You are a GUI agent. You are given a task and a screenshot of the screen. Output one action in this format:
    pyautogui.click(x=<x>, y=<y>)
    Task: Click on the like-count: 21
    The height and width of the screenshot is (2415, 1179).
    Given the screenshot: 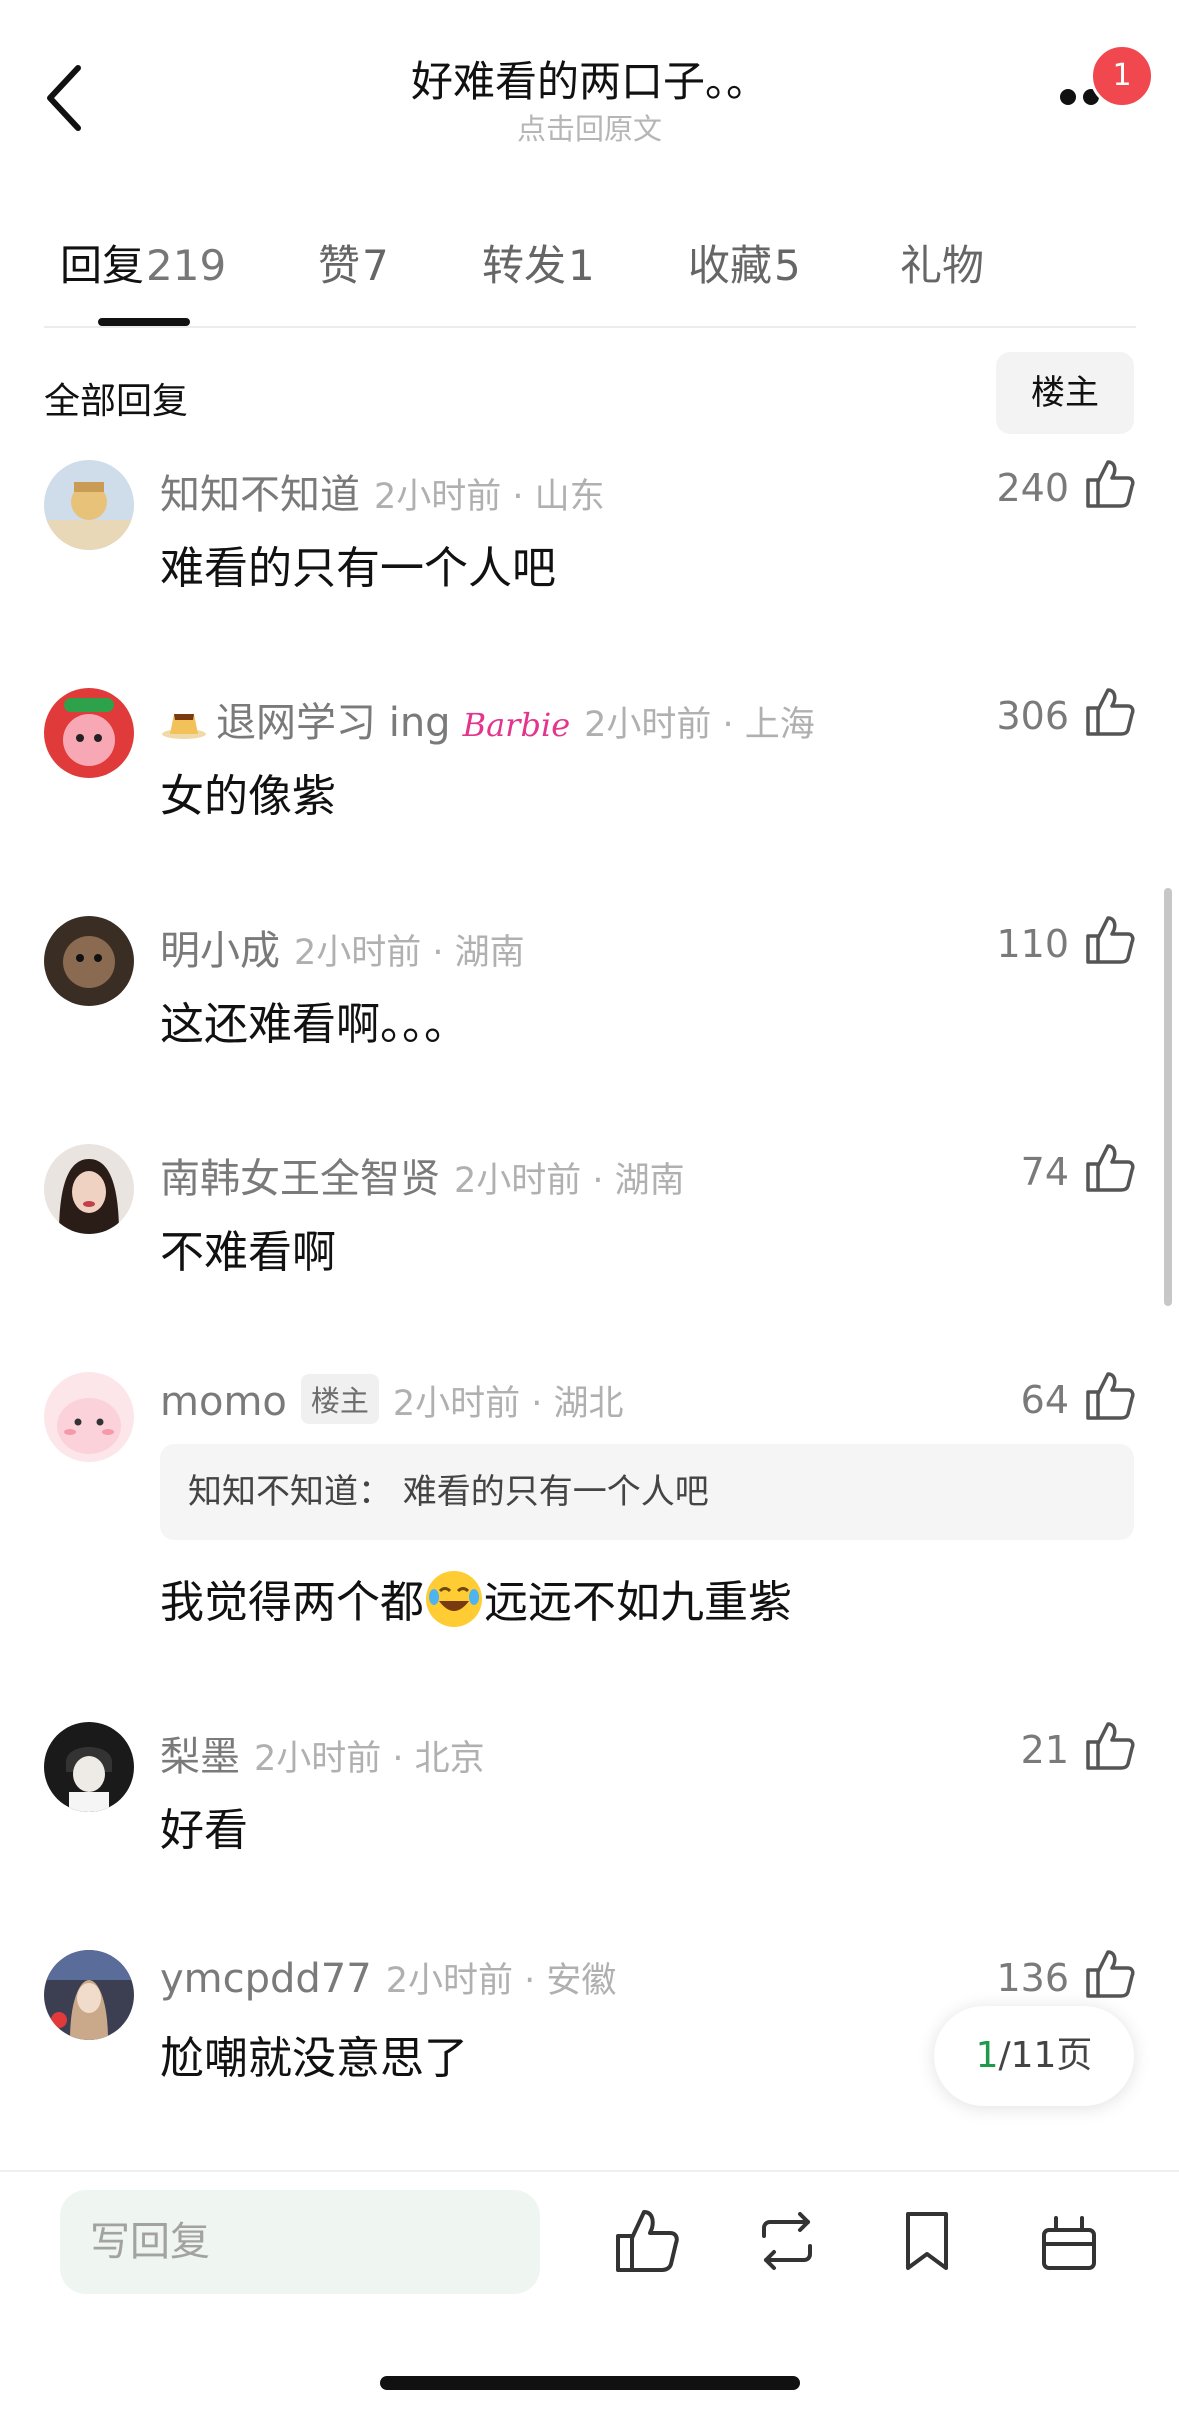 What is the action you would take?
    pyautogui.click(x=1044, y=1750)
    